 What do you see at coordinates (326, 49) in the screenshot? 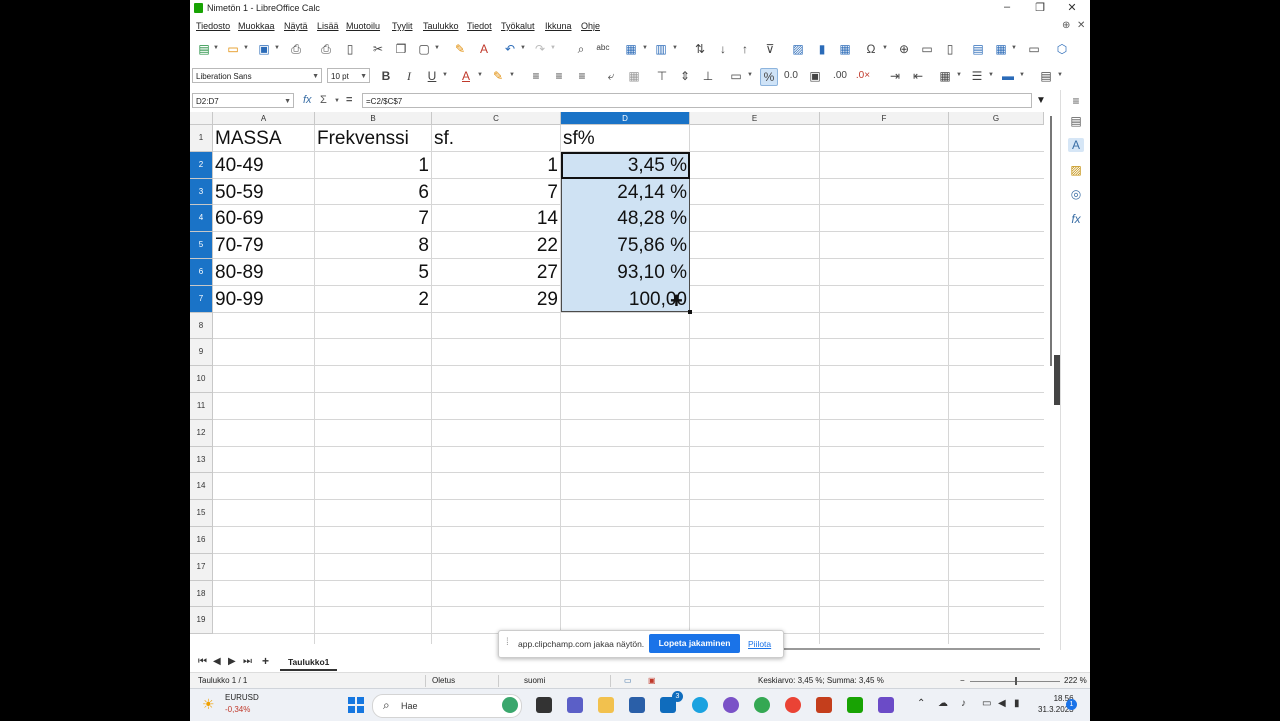
I see `print-icon: ⎙` at bounding box center [326, 49].